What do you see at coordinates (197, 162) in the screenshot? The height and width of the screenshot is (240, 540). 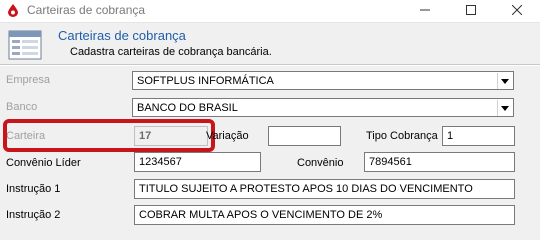 I see `convenio-lider-field: 1234567` at bounding box center [197, 162].